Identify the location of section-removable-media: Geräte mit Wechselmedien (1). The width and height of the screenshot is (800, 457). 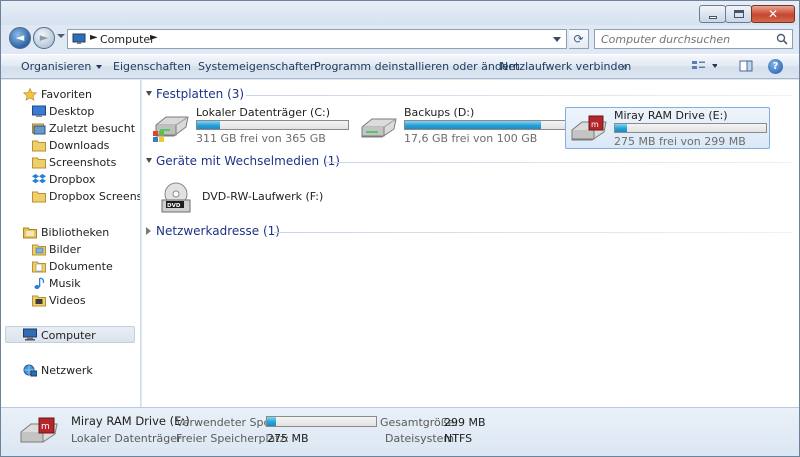
(467, 162).